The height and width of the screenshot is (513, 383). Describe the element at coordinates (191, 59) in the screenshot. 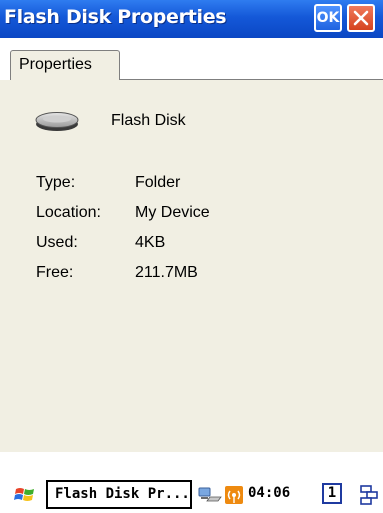

I see `tab-strip: Properties` at that location.